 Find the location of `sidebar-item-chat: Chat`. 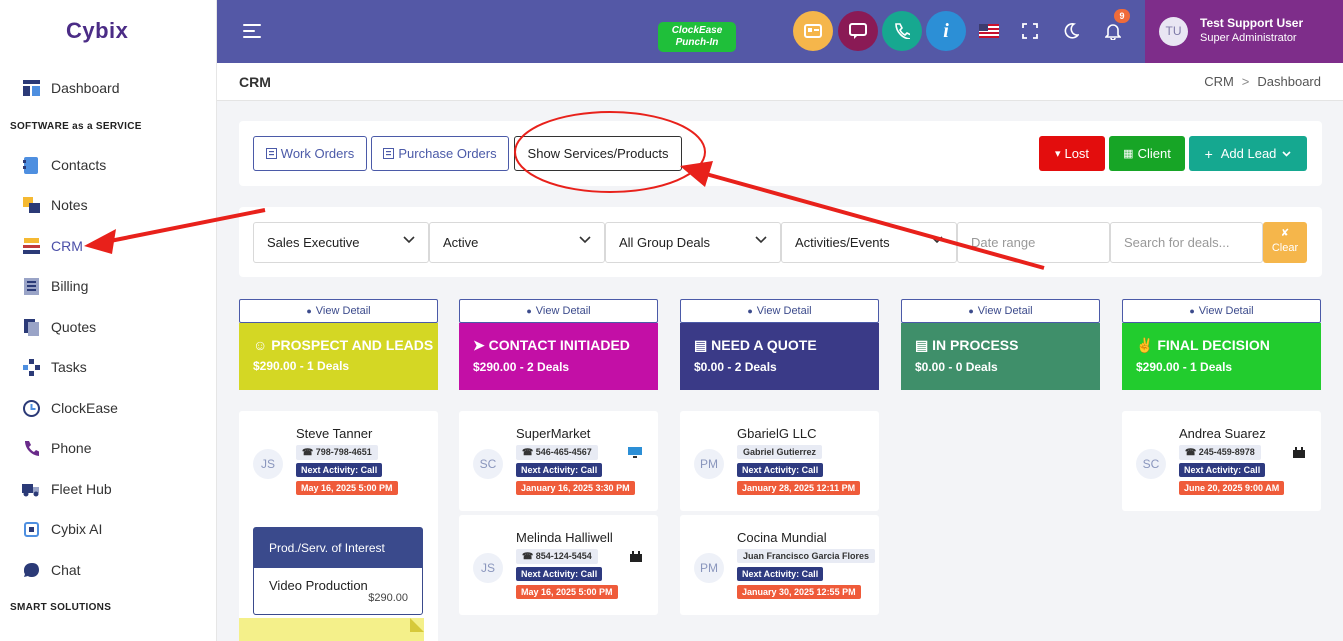

sidebar-item-chat: Chat is located at coordinates (51, 570).